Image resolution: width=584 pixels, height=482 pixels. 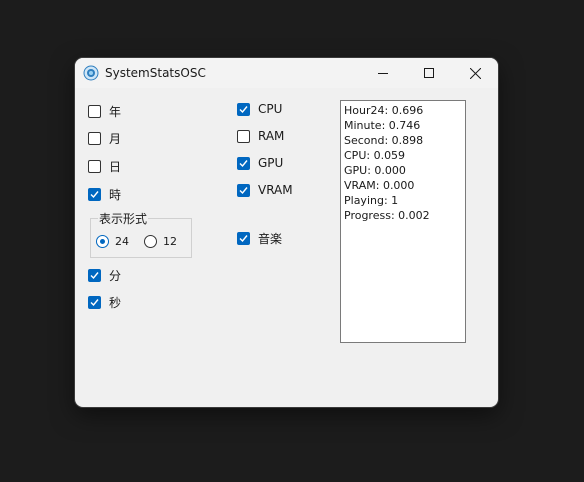 What do you see at coordinates (384, 140) in the screenshot?
I see `stat-line: Second: 0.898` at bounding box center [384, 140].